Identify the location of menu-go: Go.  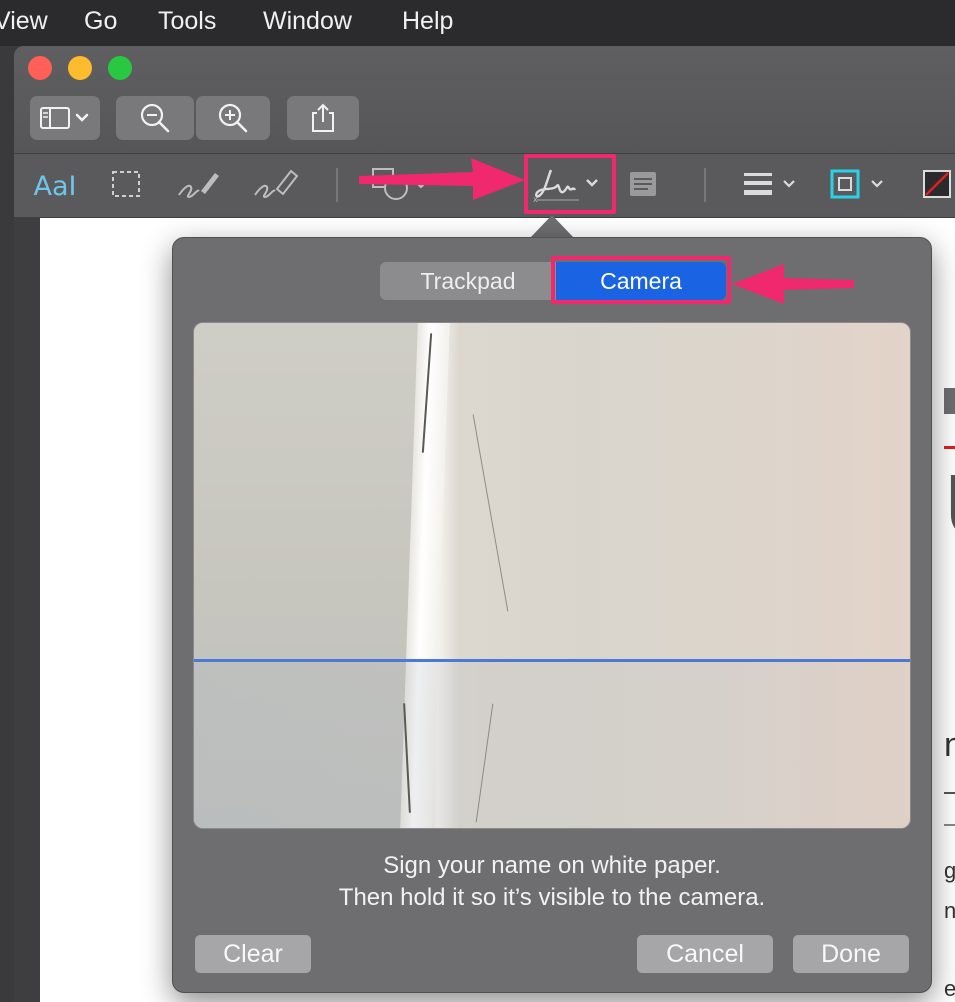
(100, 21).